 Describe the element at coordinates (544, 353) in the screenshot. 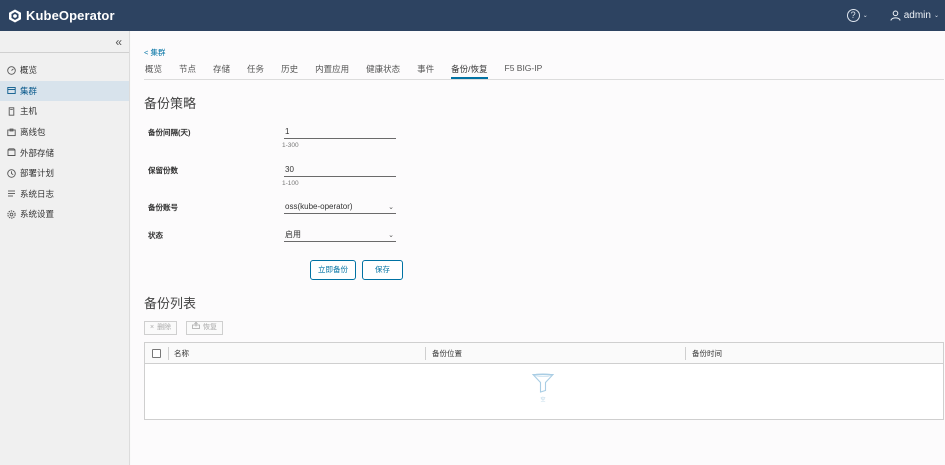

I see `table-header: 名称 备份位置 备份时间` at that location.